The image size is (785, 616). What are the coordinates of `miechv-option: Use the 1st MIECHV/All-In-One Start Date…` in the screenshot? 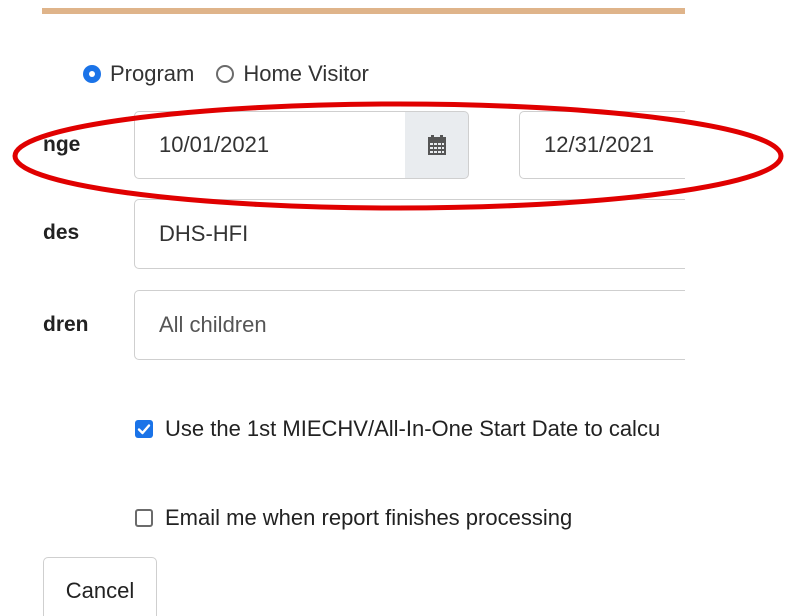 It's located at (397, 429).